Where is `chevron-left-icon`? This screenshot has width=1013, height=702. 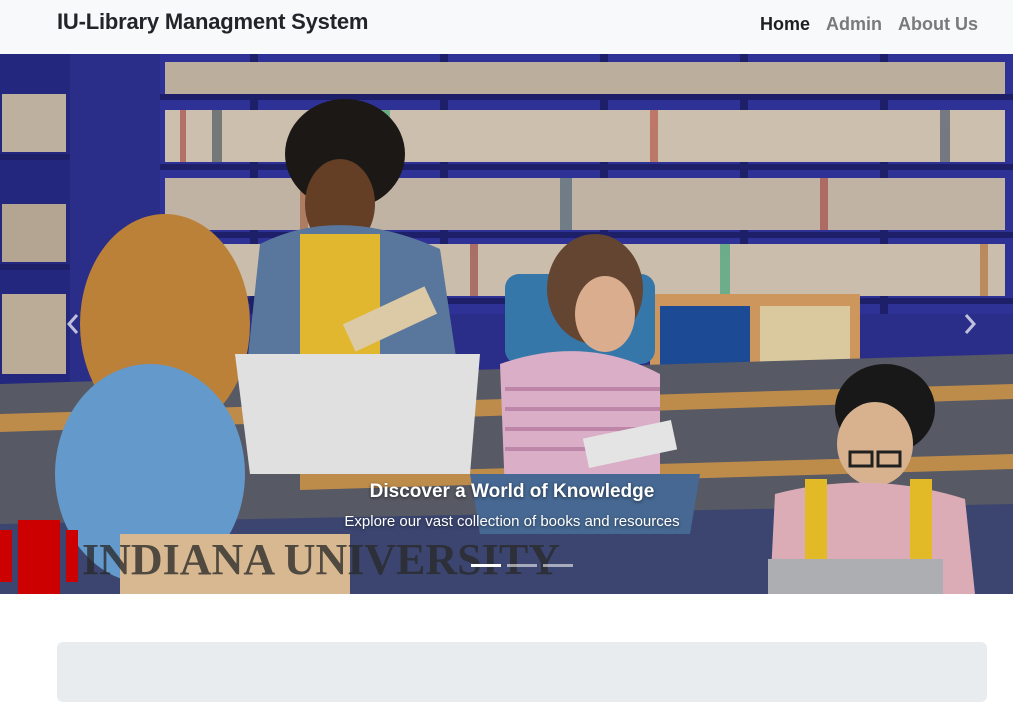 chevron-left-icon is located at coordinates (72, 324).